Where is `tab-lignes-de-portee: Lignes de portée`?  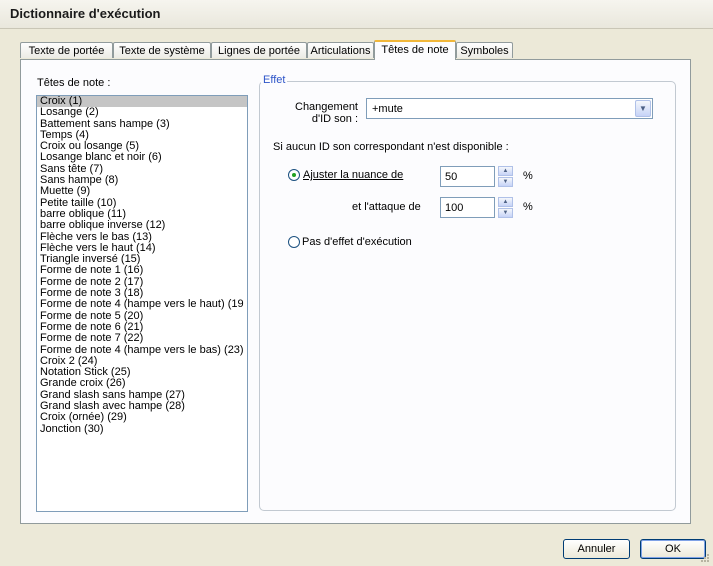
tab-lignes-de-portee: Lignes de portée is located at coordinates (259, 50).